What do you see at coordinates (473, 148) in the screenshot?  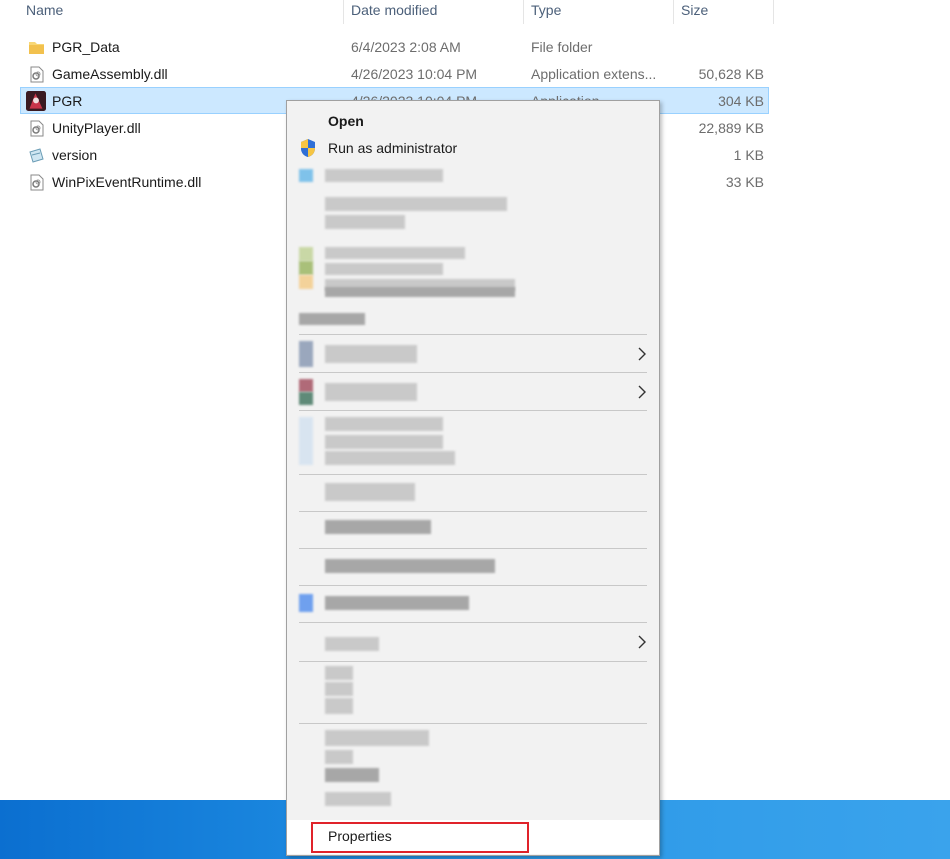 I see `menu-item-run-as-admin: Run as administrator` at bounding box center [473, 148].